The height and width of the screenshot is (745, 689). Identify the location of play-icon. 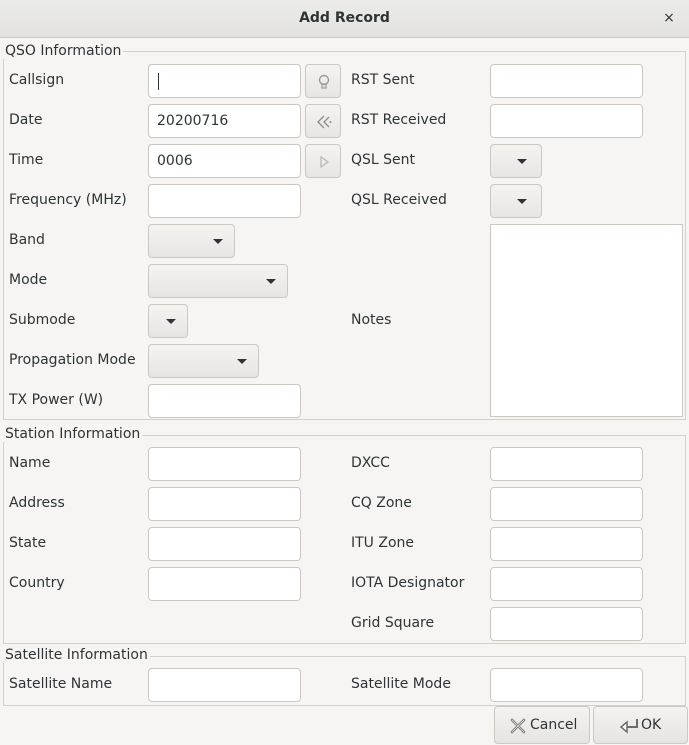
(325, 162).